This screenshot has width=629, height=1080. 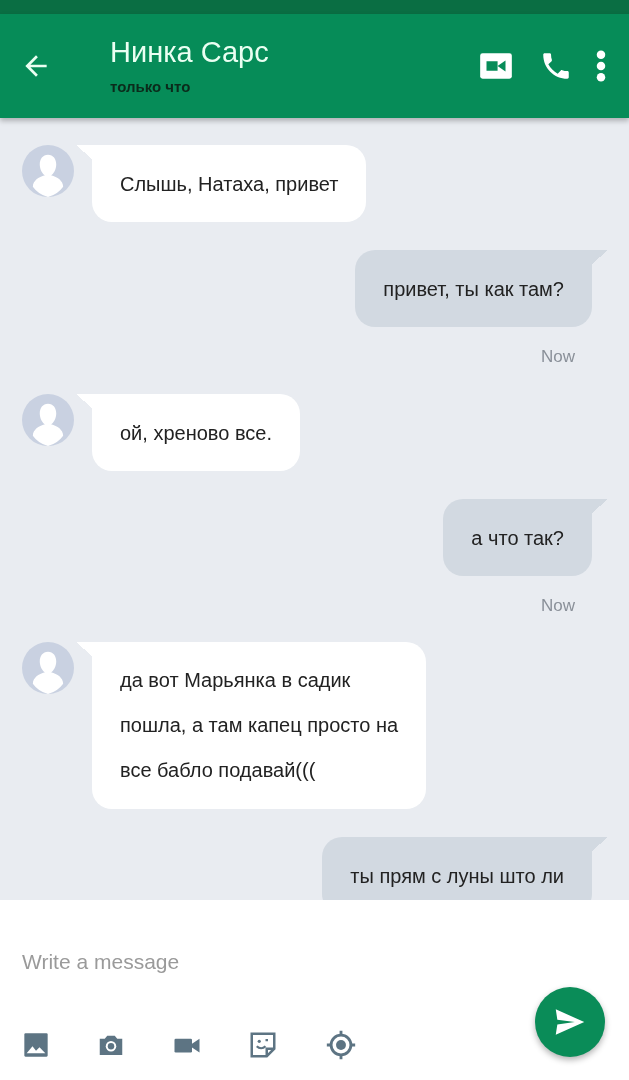 What do you see at coordinates (601, 66) in the screenshot?
I see `more-options-icon` at bounding box center [601, 66].